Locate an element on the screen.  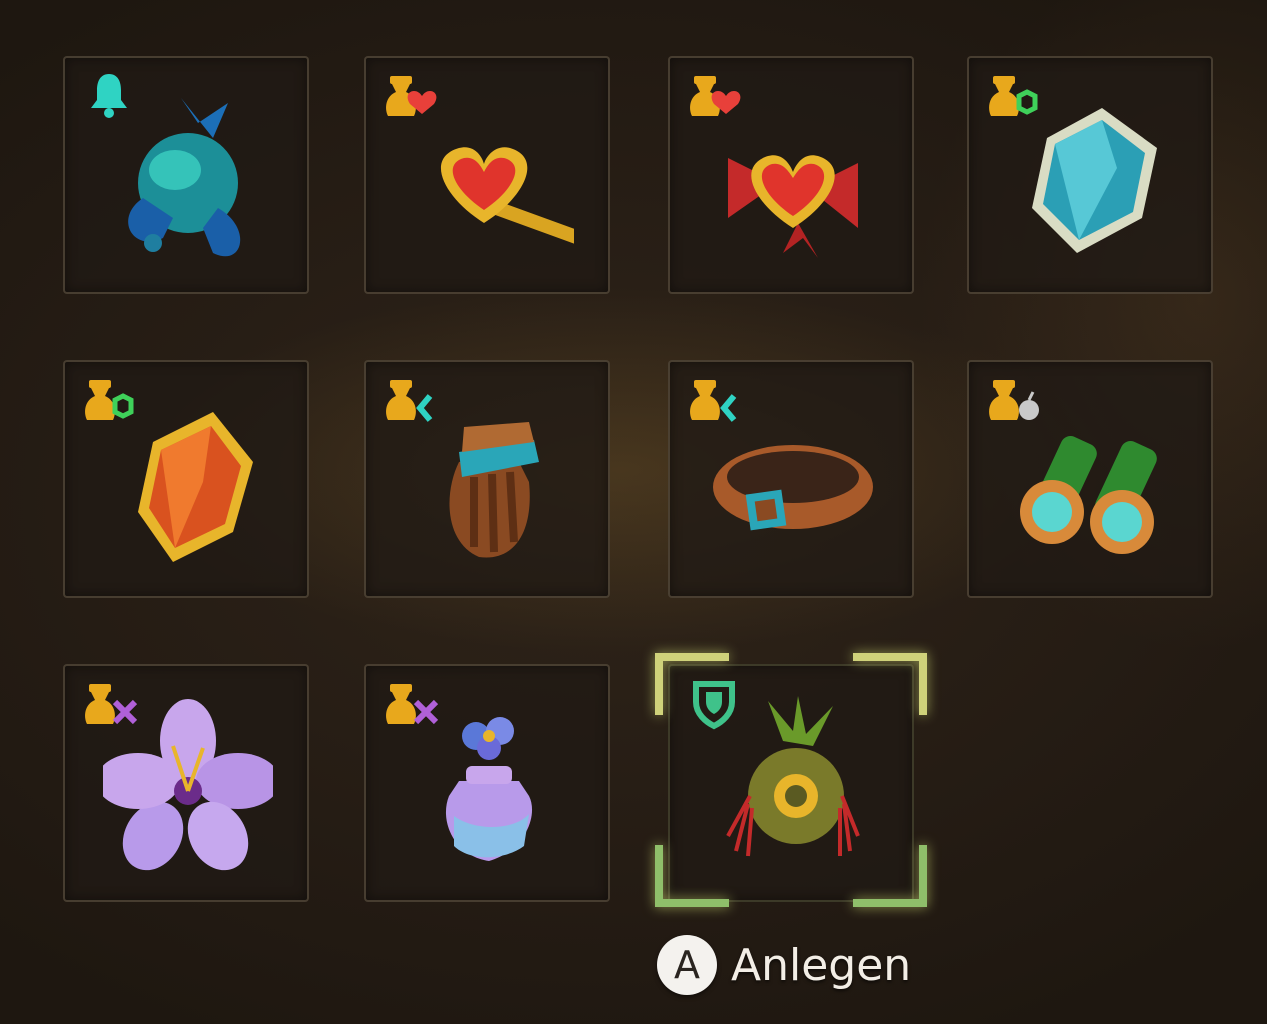
lilac-flower-icon is located at coordinates (188, 785).